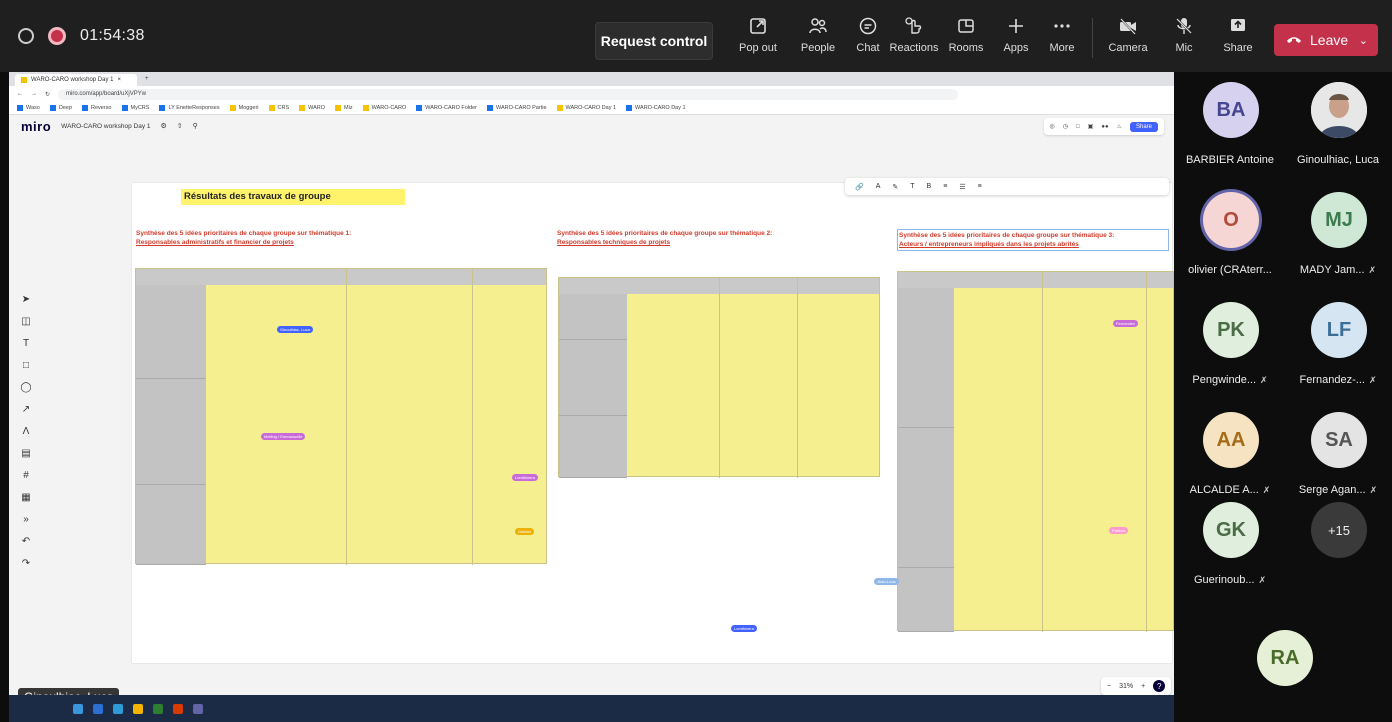 This screenshot has width=1392, height=722. What do you see at coordinates (26, 563) in the screenshot?
I see `redo-icon: ↷` at bounding box center [26, 563].